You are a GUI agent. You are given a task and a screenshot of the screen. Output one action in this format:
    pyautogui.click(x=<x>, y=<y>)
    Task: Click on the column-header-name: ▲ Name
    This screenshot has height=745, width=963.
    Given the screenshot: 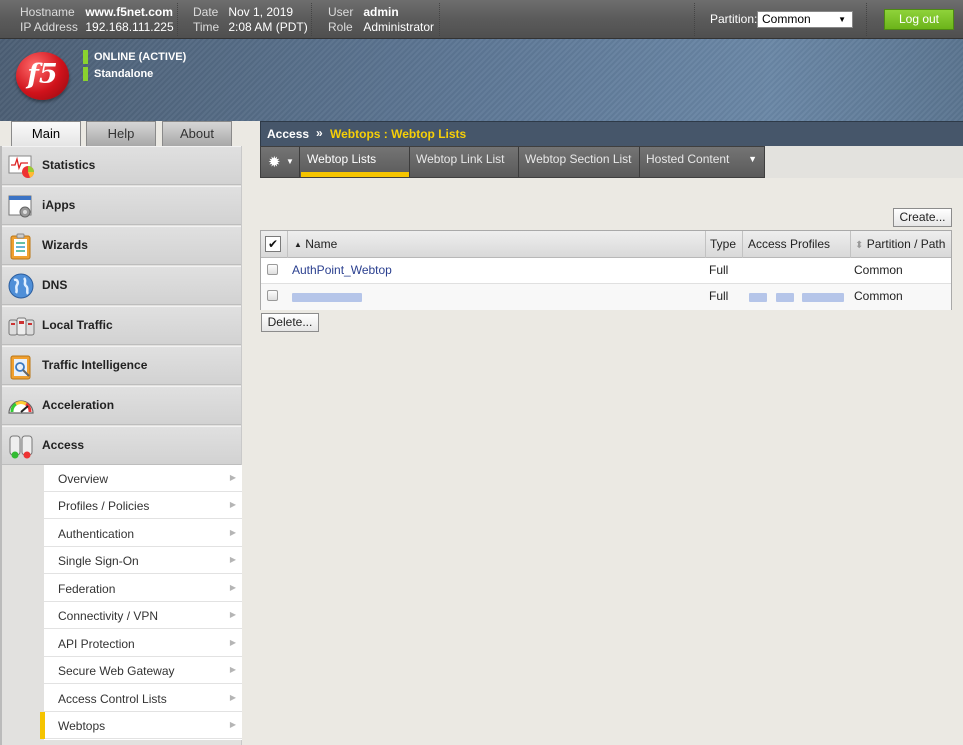 What is the action you would take?
    pyautogui.click(x=497, y=244)
    